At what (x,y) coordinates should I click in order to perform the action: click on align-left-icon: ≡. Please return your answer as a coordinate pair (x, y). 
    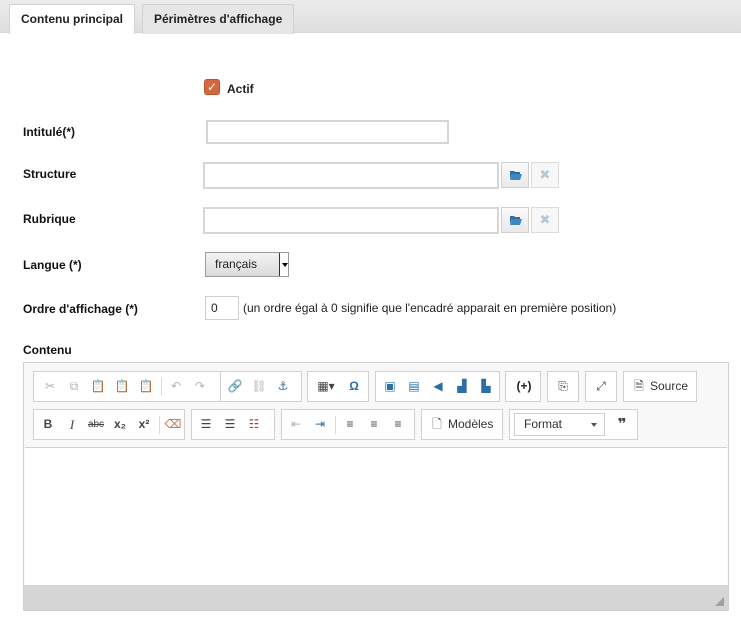
    Looking at the image, I should click on (350, 424).